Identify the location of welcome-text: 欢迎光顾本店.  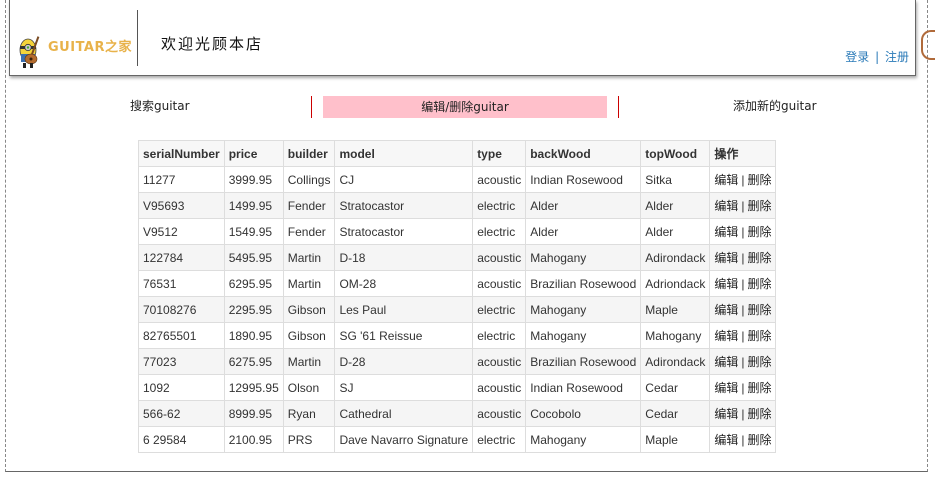
(212, 44).